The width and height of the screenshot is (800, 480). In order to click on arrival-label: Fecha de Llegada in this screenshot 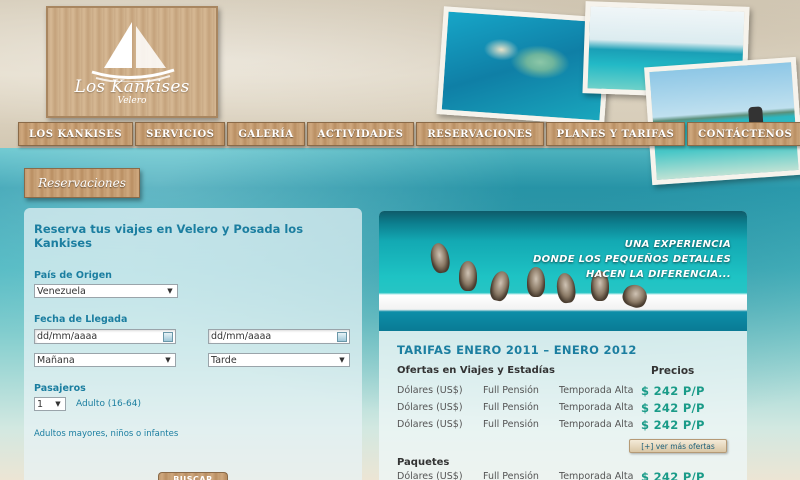, I will do `click(81, 319)`.